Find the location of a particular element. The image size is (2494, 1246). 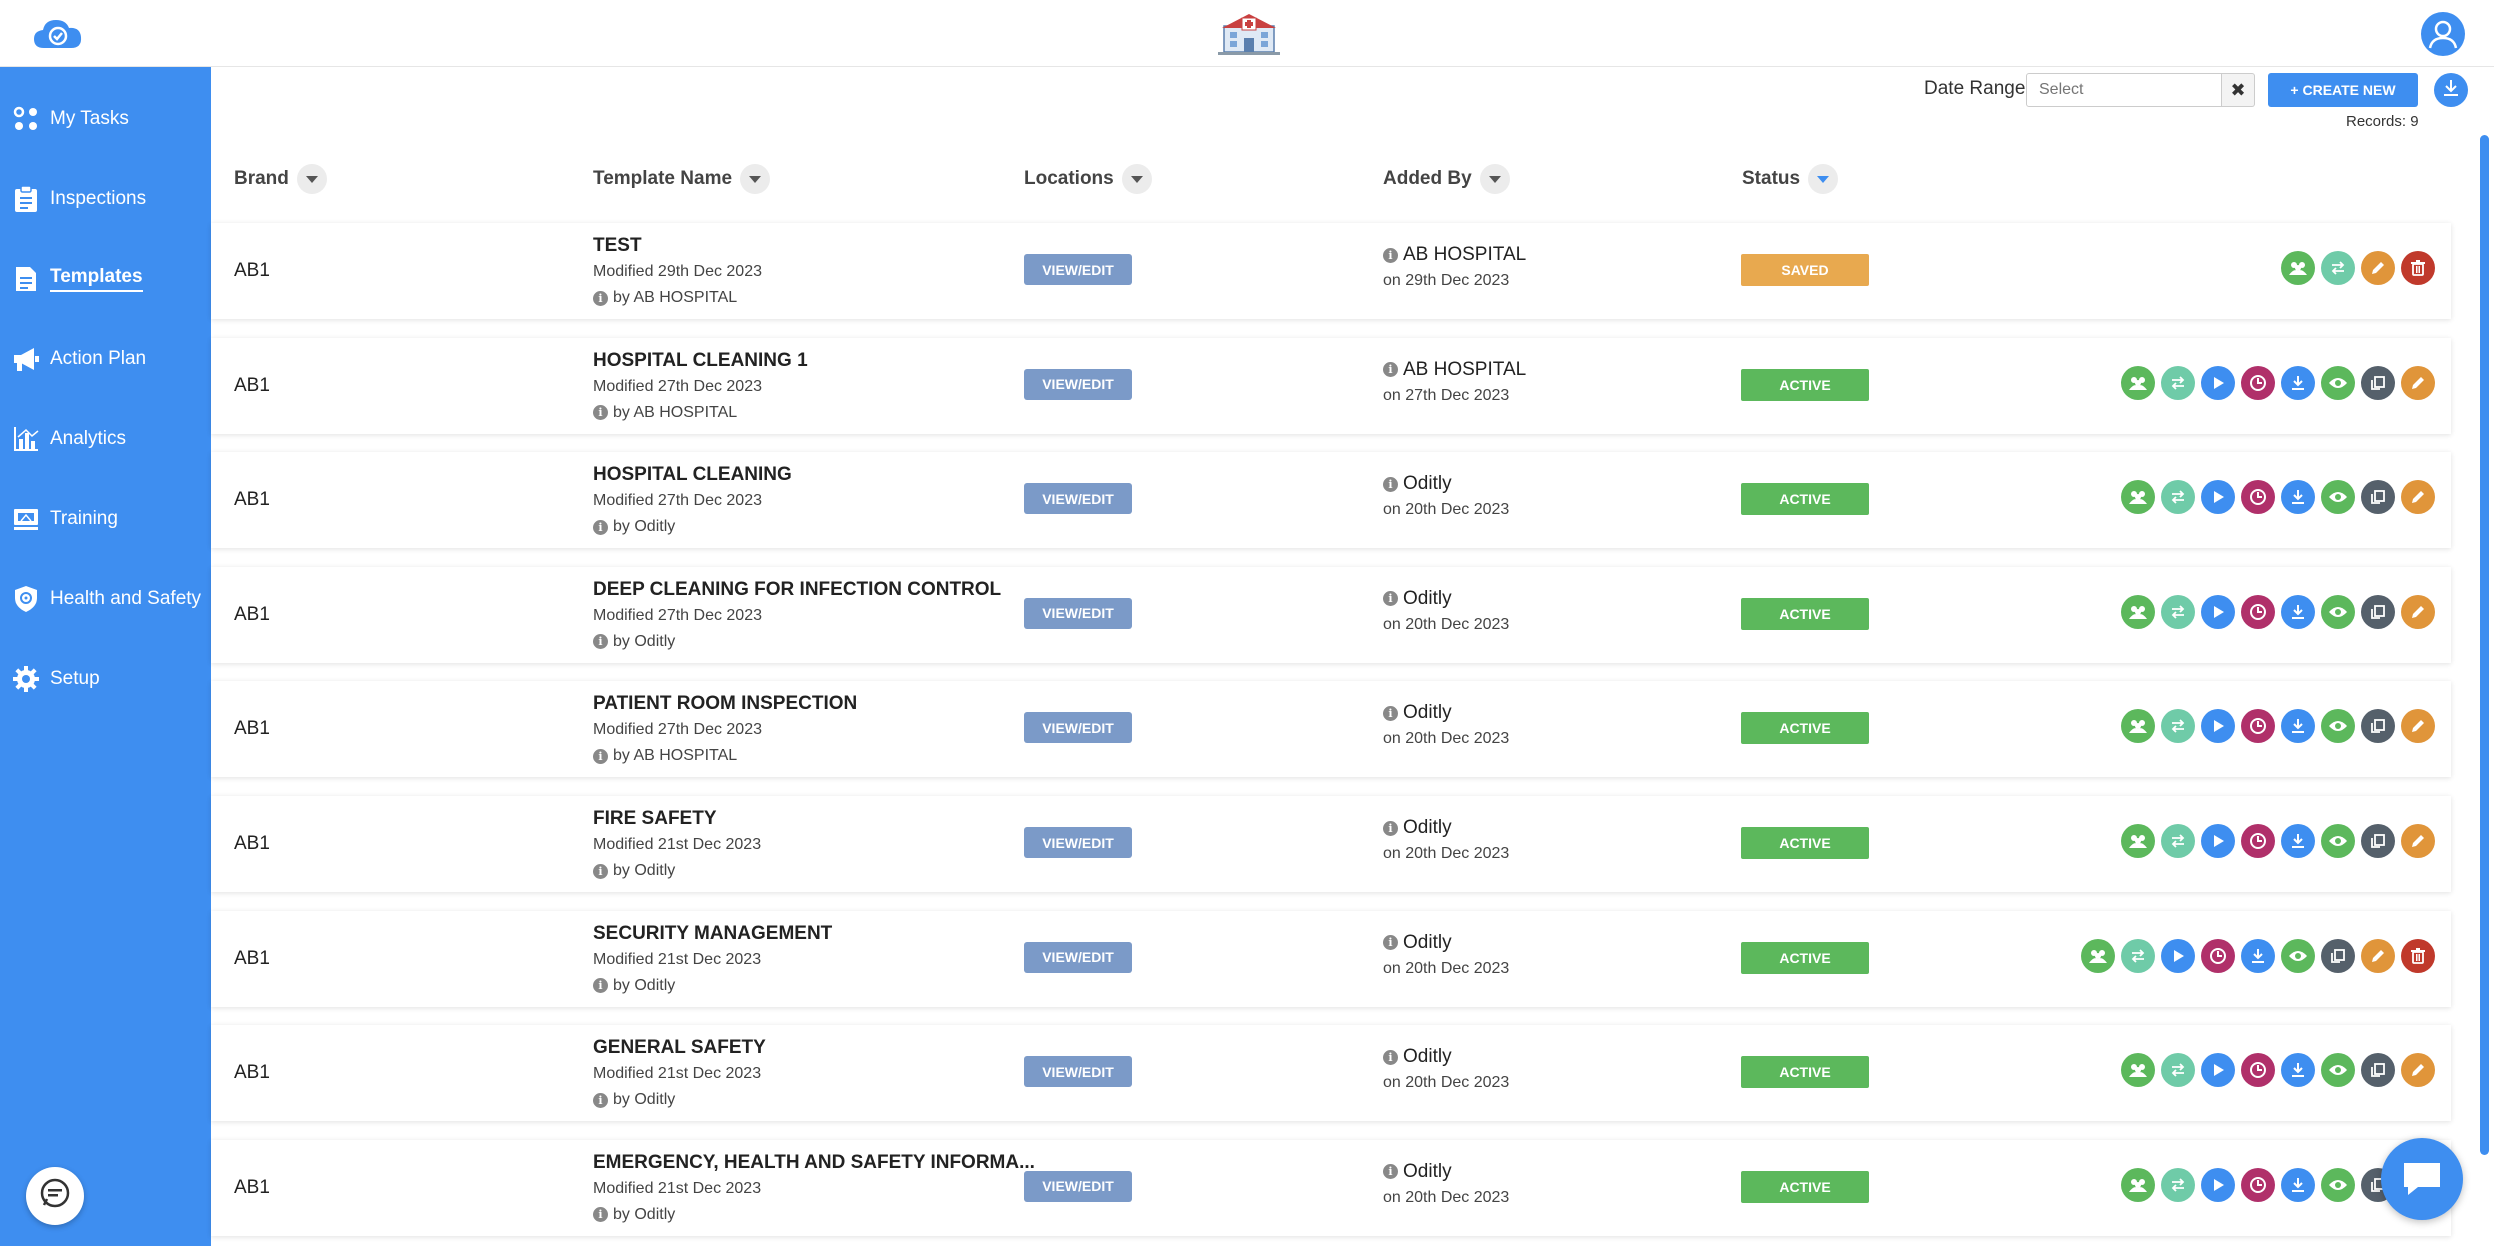

template-name: FIRE SAFETY is located at coordinates (655, 819).